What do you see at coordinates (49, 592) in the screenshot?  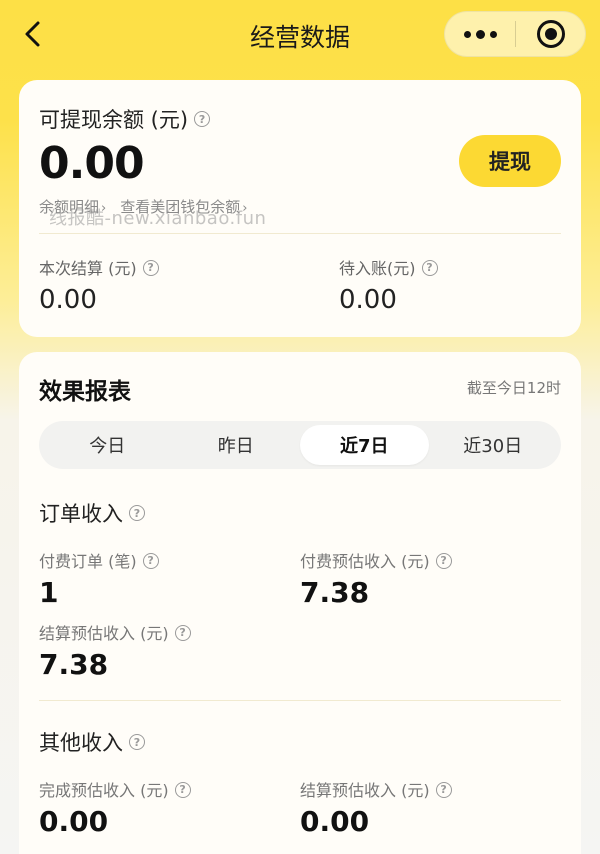 I see `paid-orders-value: 1` at bounding box center [49, 592].